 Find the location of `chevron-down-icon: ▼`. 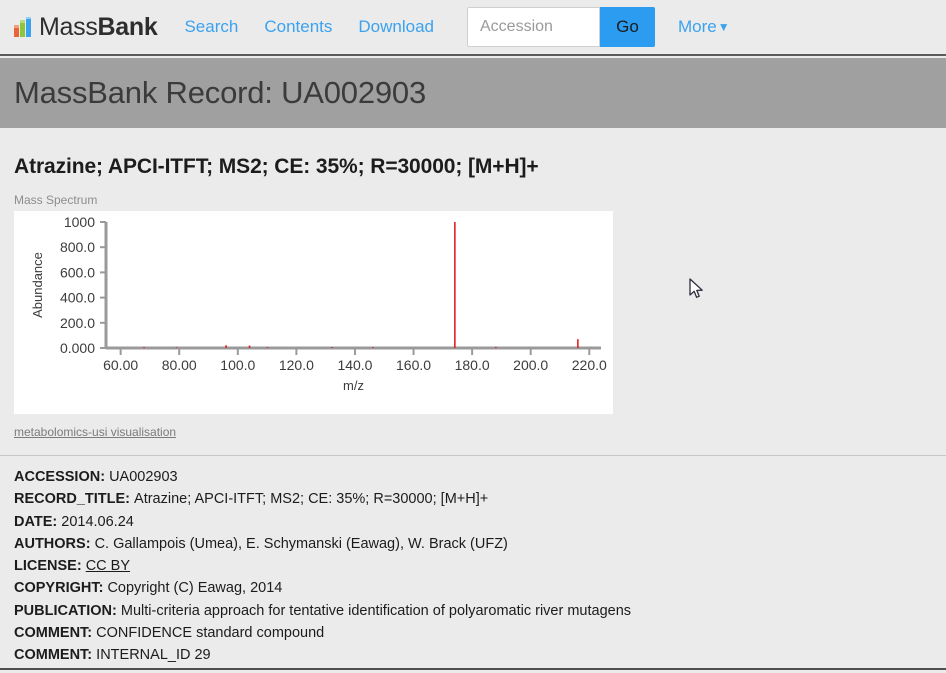

chevron-down-icon: ▼ is located at coordinates (723, 27).